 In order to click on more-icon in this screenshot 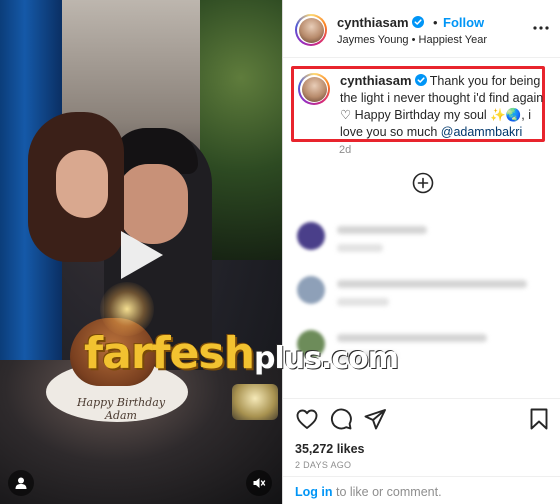, I will do `click(541, 28)`.